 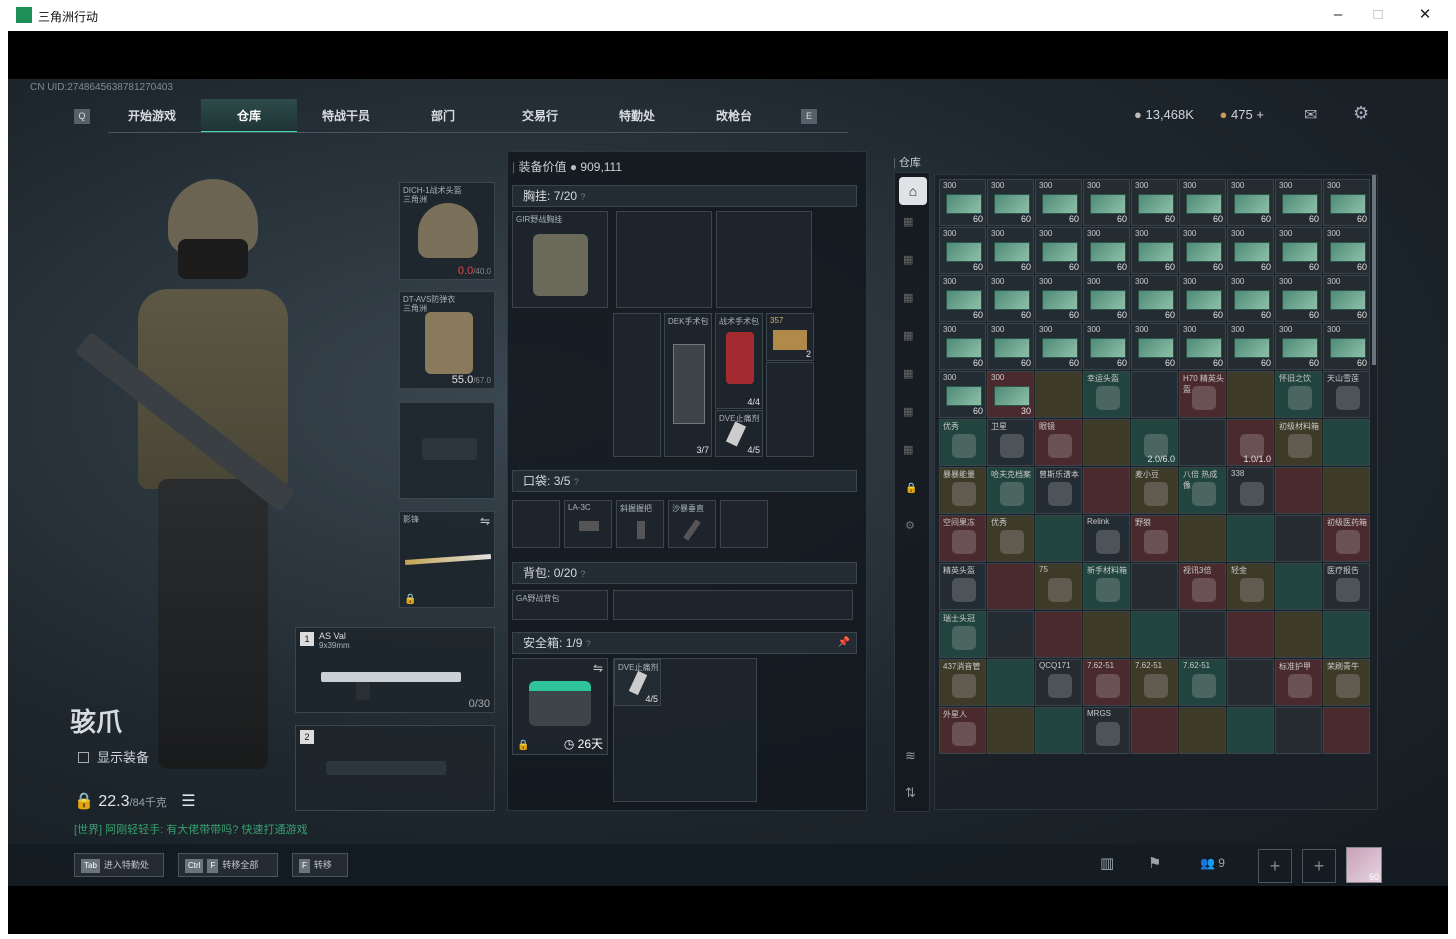 What do you see at coordinates (190, 829) in the screenshot?
I see `chat-line: [世界] 阿刚轻轻手: 有大佬带带吗? 快速打通游戏` at bounding box center [190, 829].